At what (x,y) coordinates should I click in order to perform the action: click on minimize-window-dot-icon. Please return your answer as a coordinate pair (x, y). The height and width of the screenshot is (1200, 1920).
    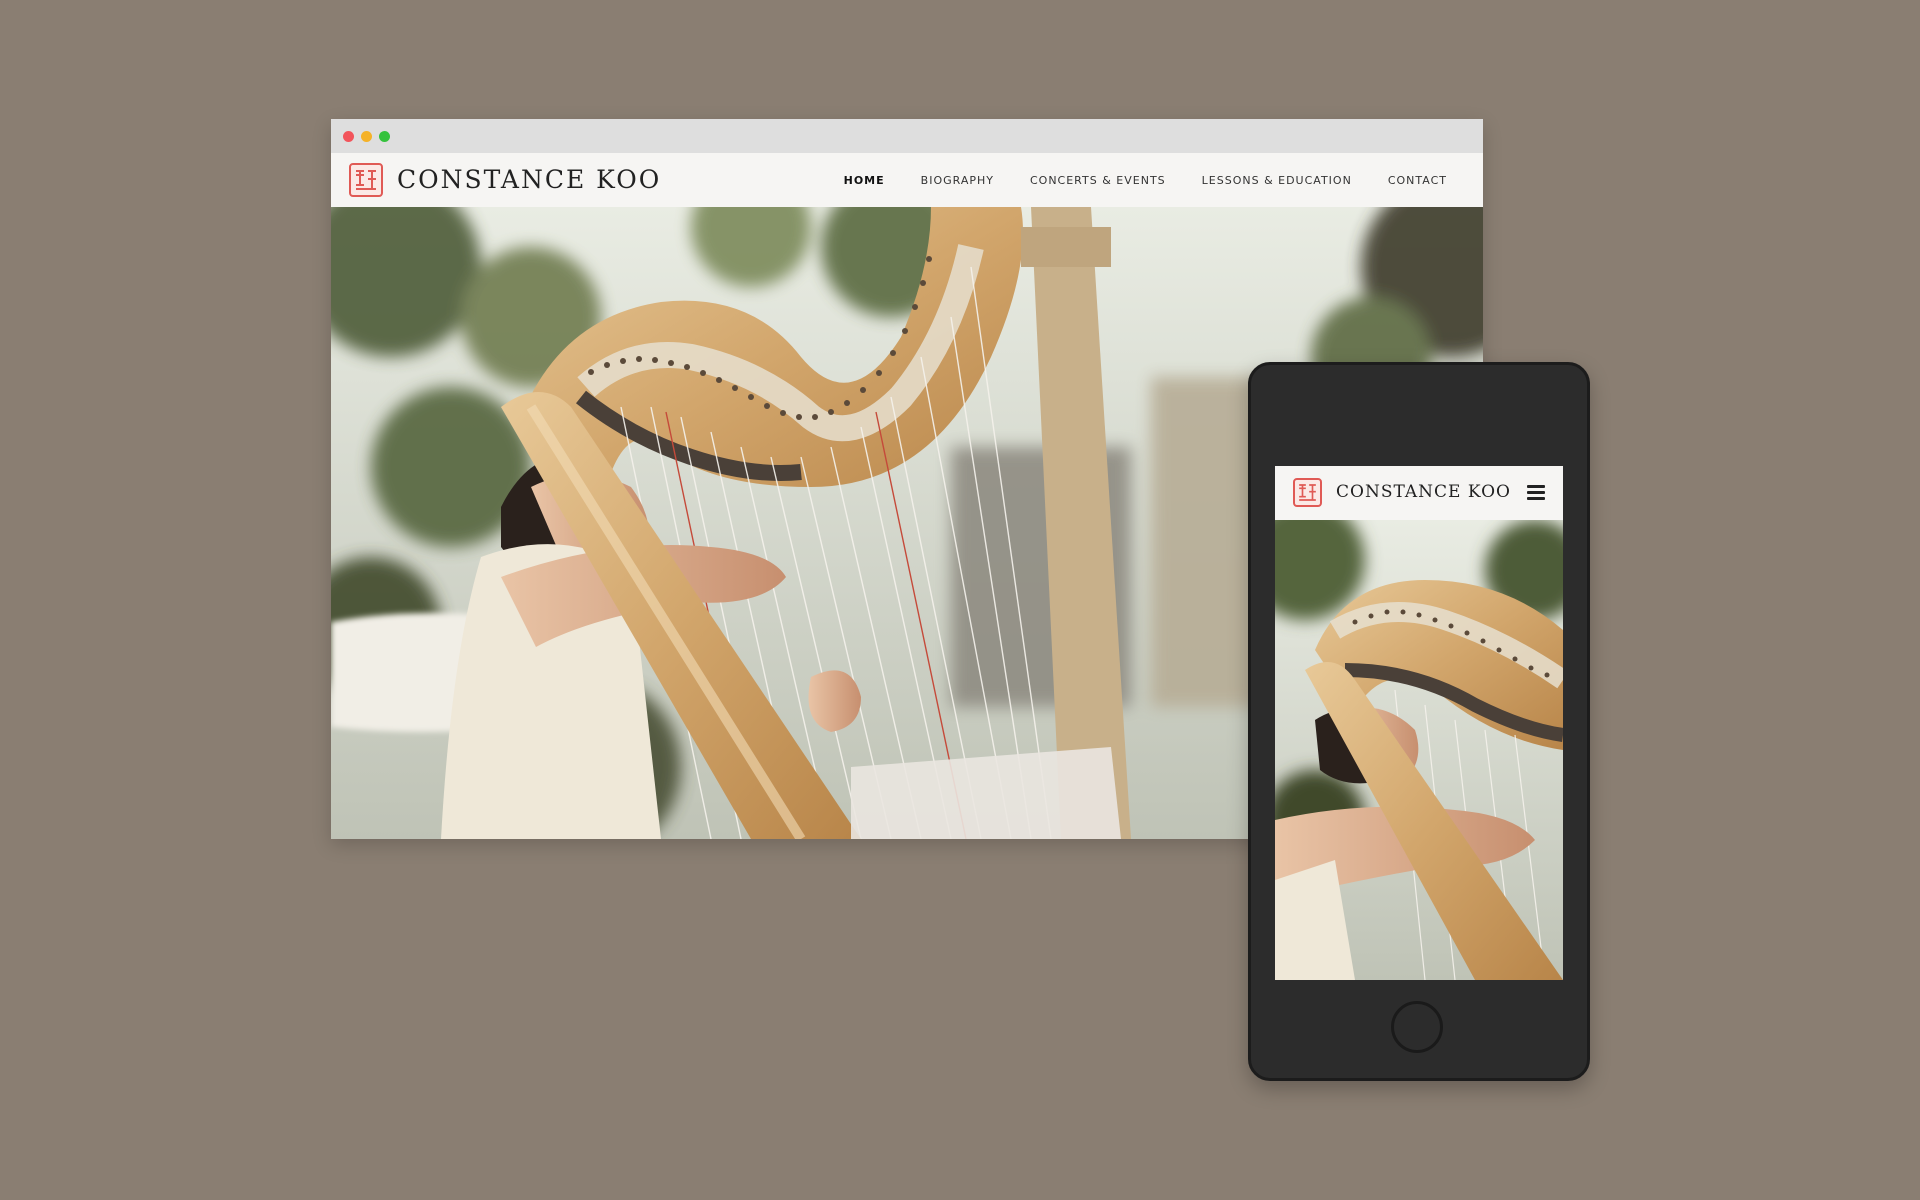
    Looking at the image, I should click on (366, 136).